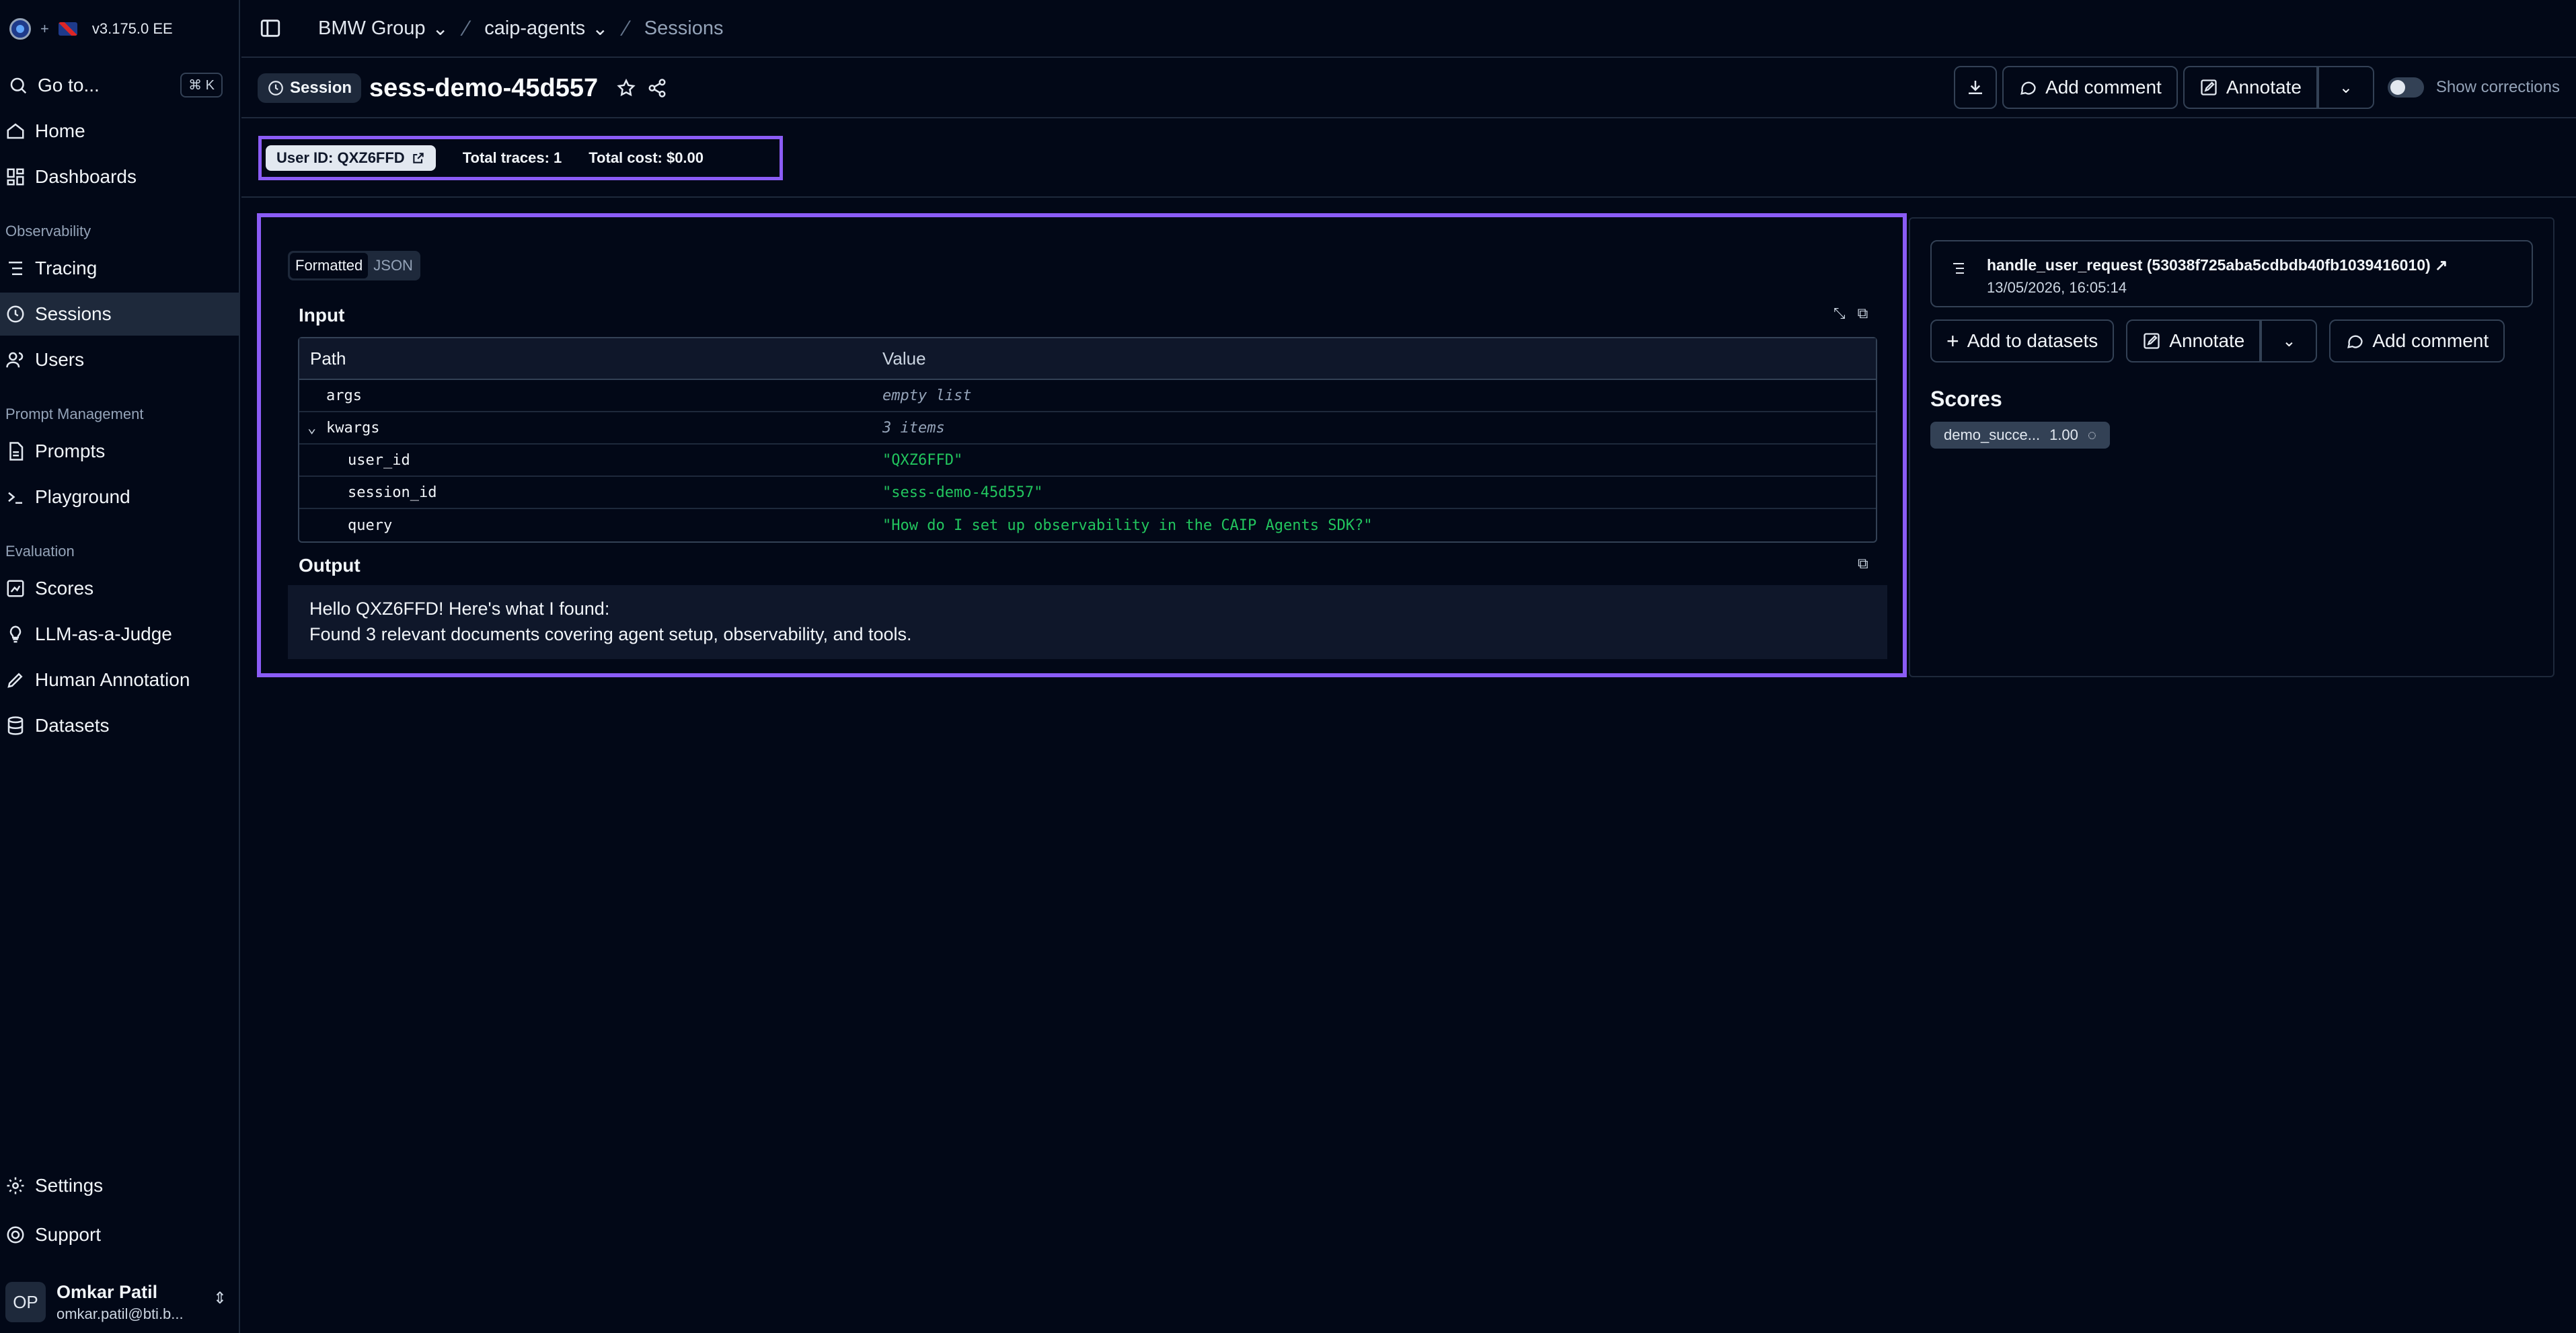 The image size is (2576, 1333). I want to click on sidebar-item-support: Support, so click(120, 1234).